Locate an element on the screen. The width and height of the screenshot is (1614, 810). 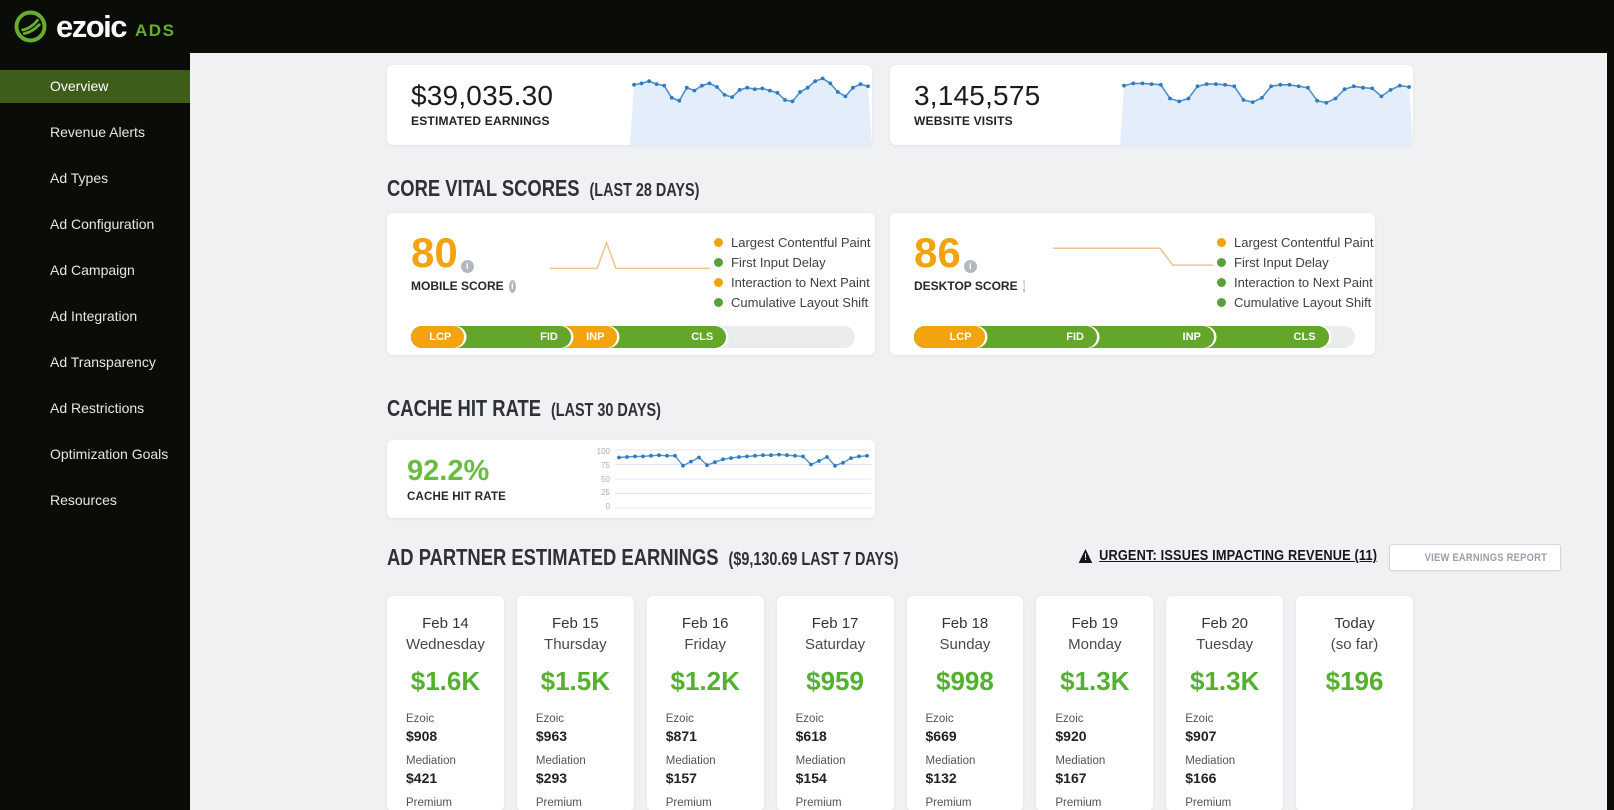
breakdown-row: Ezoic $618 is located at coordinates (845, 728).